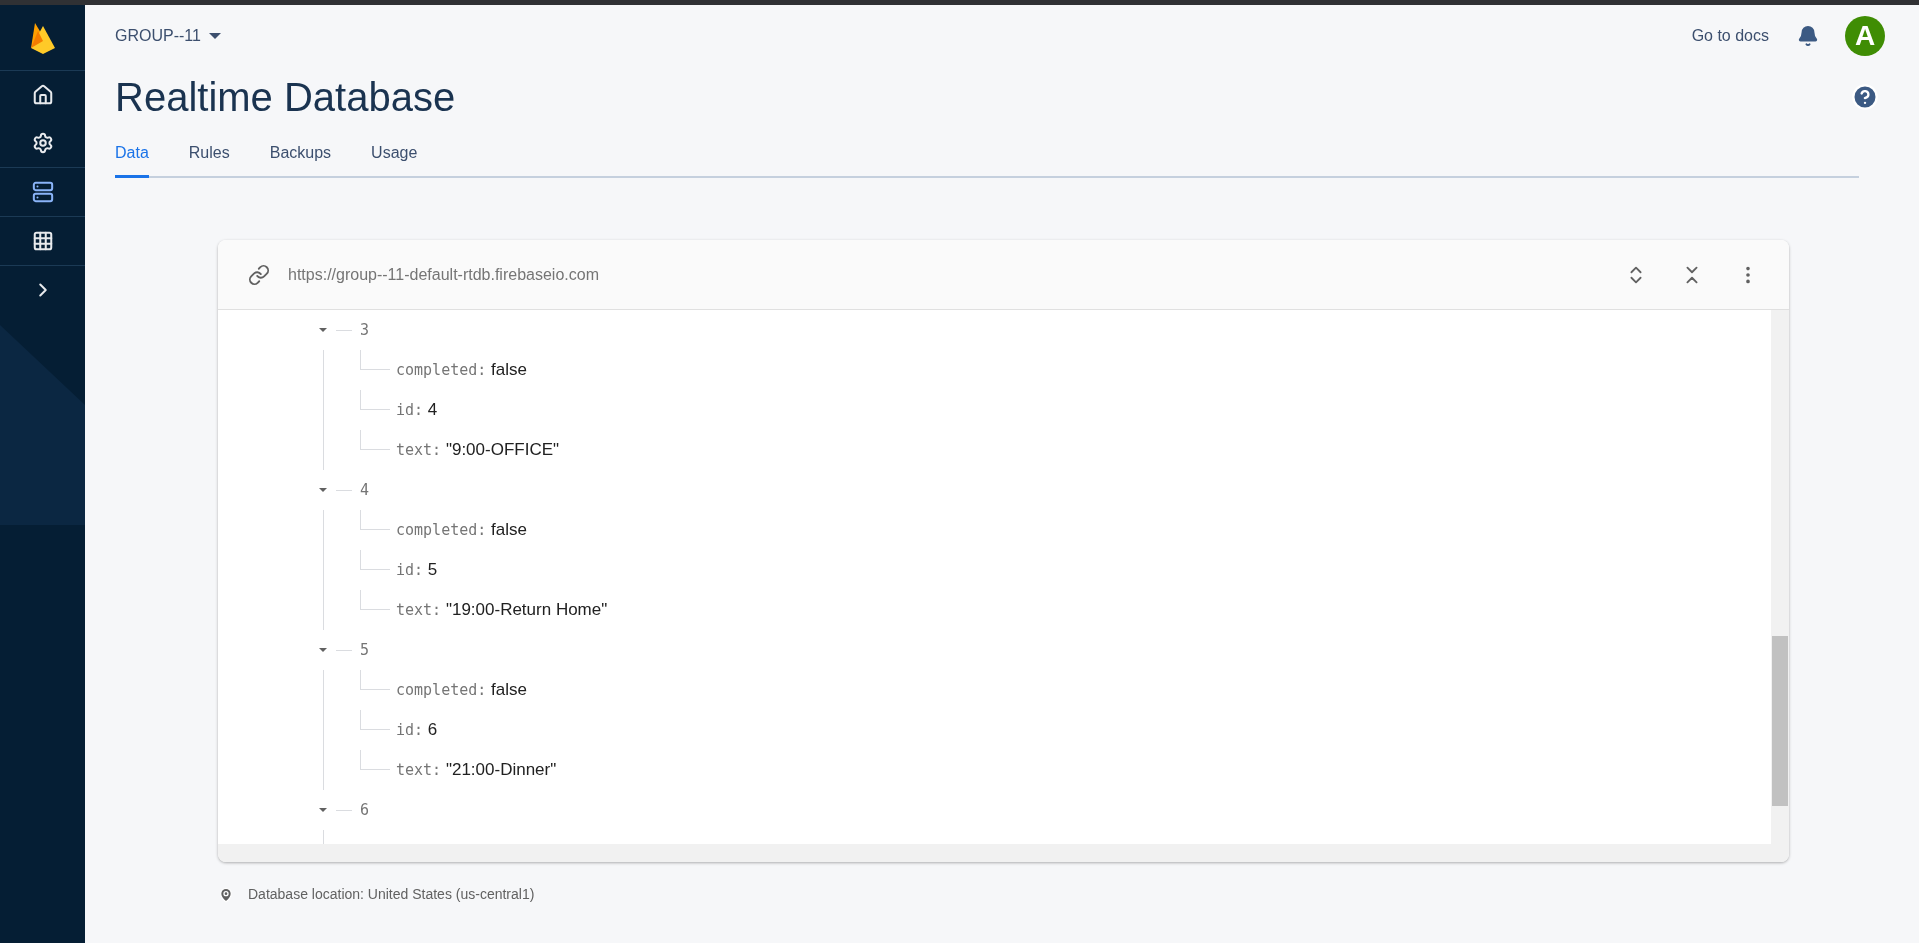 The width and height of the screenshot is (1919, 943). Describe the element at coordinates (502, 610) in the screenshot. I see `field-row-text: text: "19:00-Return Home"` at that location.